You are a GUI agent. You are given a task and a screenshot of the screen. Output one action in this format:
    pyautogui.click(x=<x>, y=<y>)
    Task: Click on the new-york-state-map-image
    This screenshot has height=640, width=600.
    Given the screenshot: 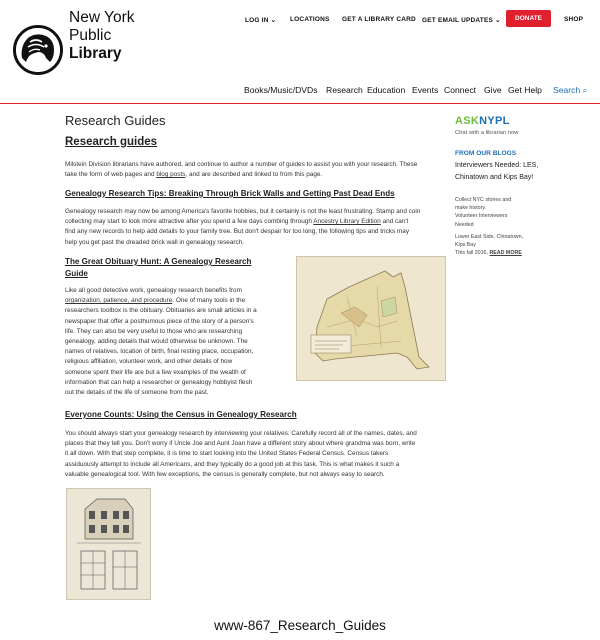 What is the action you would take?
    pyautogui.click(x=371, y=318)
    